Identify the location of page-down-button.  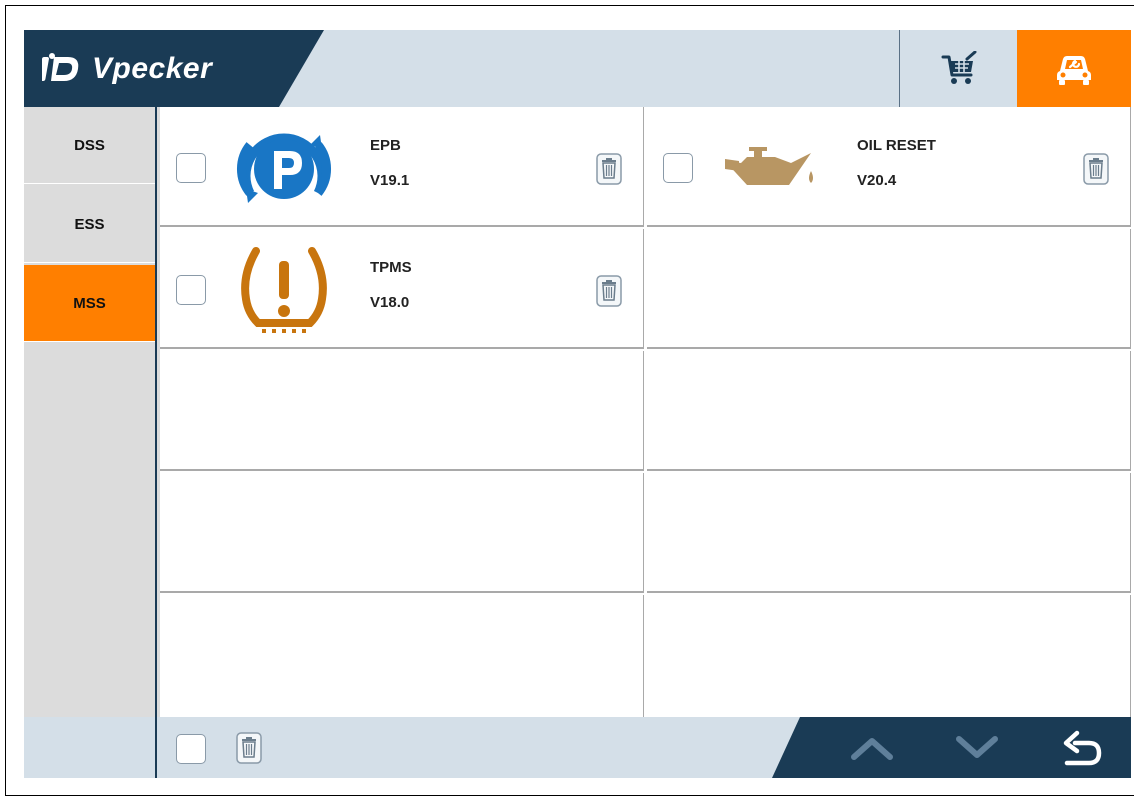
(977, 747).